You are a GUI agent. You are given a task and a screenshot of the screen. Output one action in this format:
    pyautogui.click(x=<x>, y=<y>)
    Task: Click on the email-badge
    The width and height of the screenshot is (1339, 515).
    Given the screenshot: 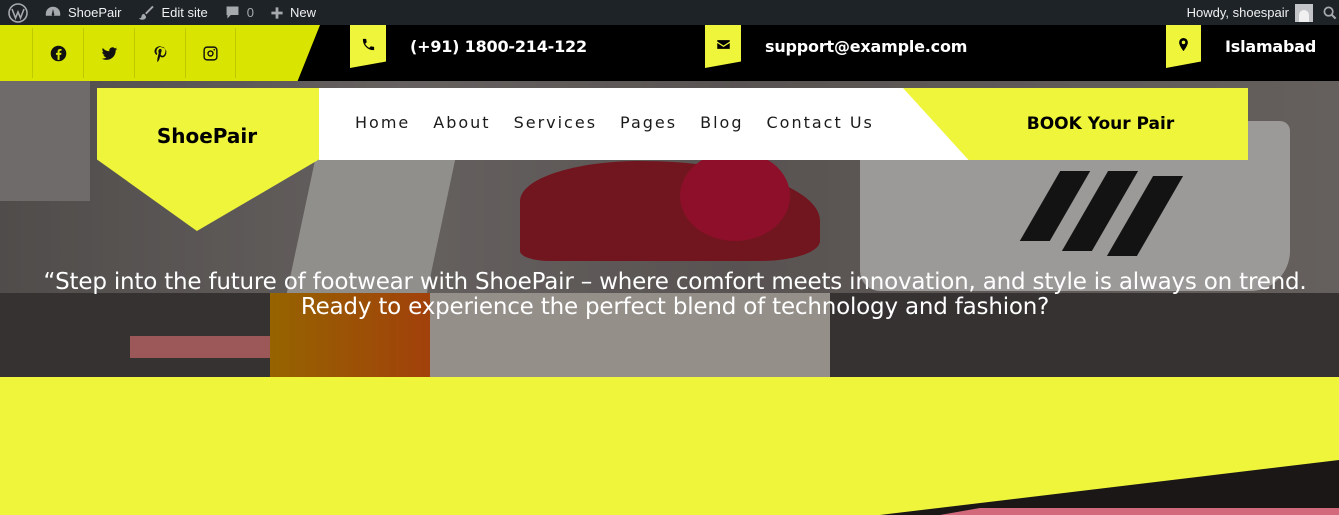 What is the action you would take?
    pyautogui.click(x=723, y=46)
    